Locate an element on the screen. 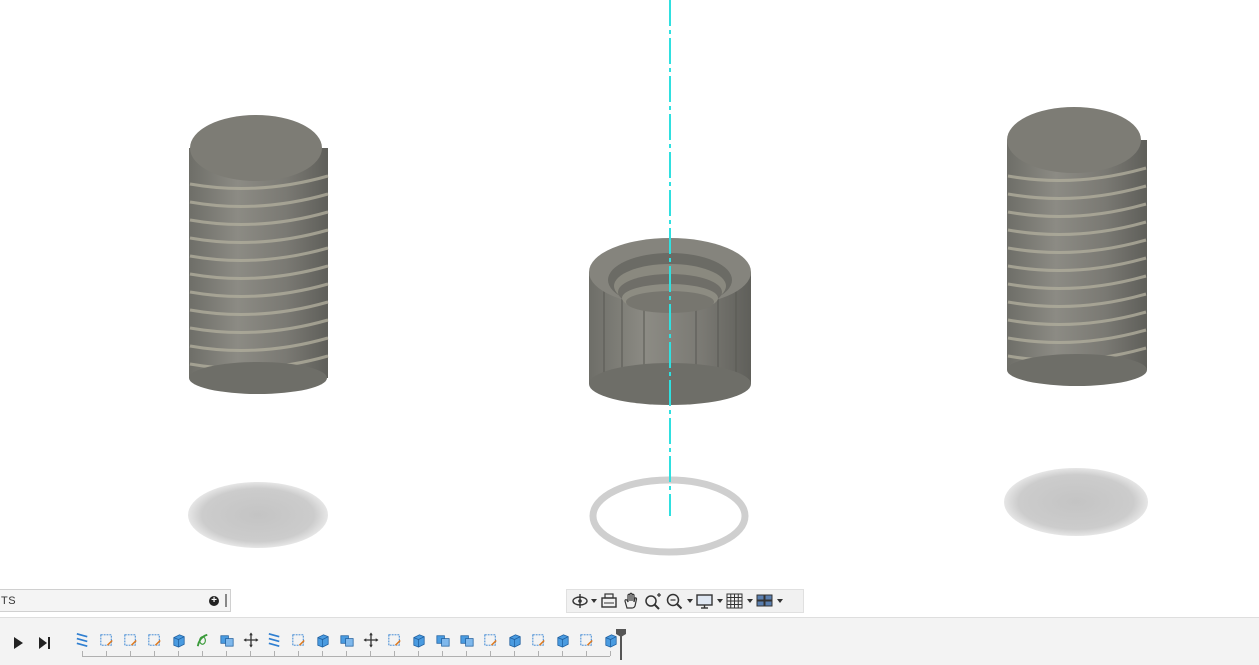 This screenshot has height=665, width=1259. right-bolt is located at coordinates (1077, 246).